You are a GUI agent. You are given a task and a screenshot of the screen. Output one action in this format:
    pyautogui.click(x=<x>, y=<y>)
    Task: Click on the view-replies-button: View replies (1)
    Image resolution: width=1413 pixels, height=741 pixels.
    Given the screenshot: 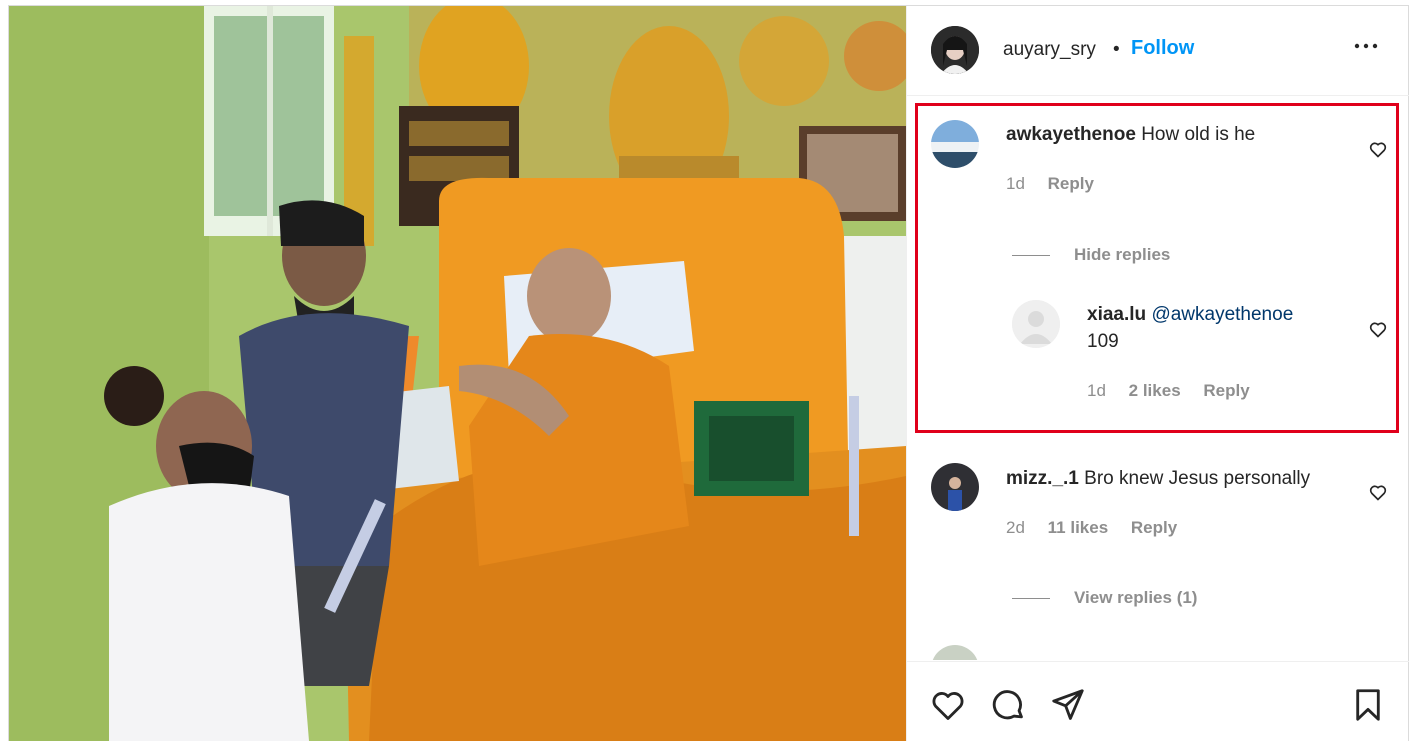 What is the action you would take?
    pyautogui.click(x=1104, y=598)
    